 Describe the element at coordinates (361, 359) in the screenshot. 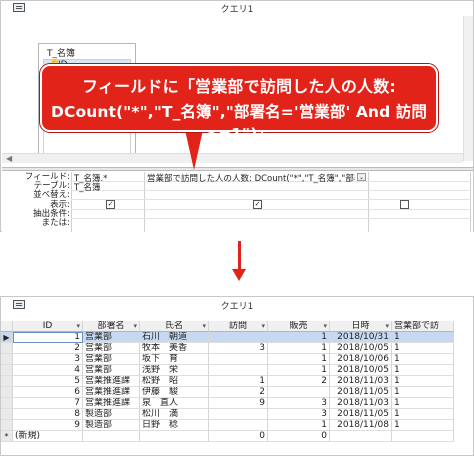

I see `cell-date: 2018/10/06` at that location.